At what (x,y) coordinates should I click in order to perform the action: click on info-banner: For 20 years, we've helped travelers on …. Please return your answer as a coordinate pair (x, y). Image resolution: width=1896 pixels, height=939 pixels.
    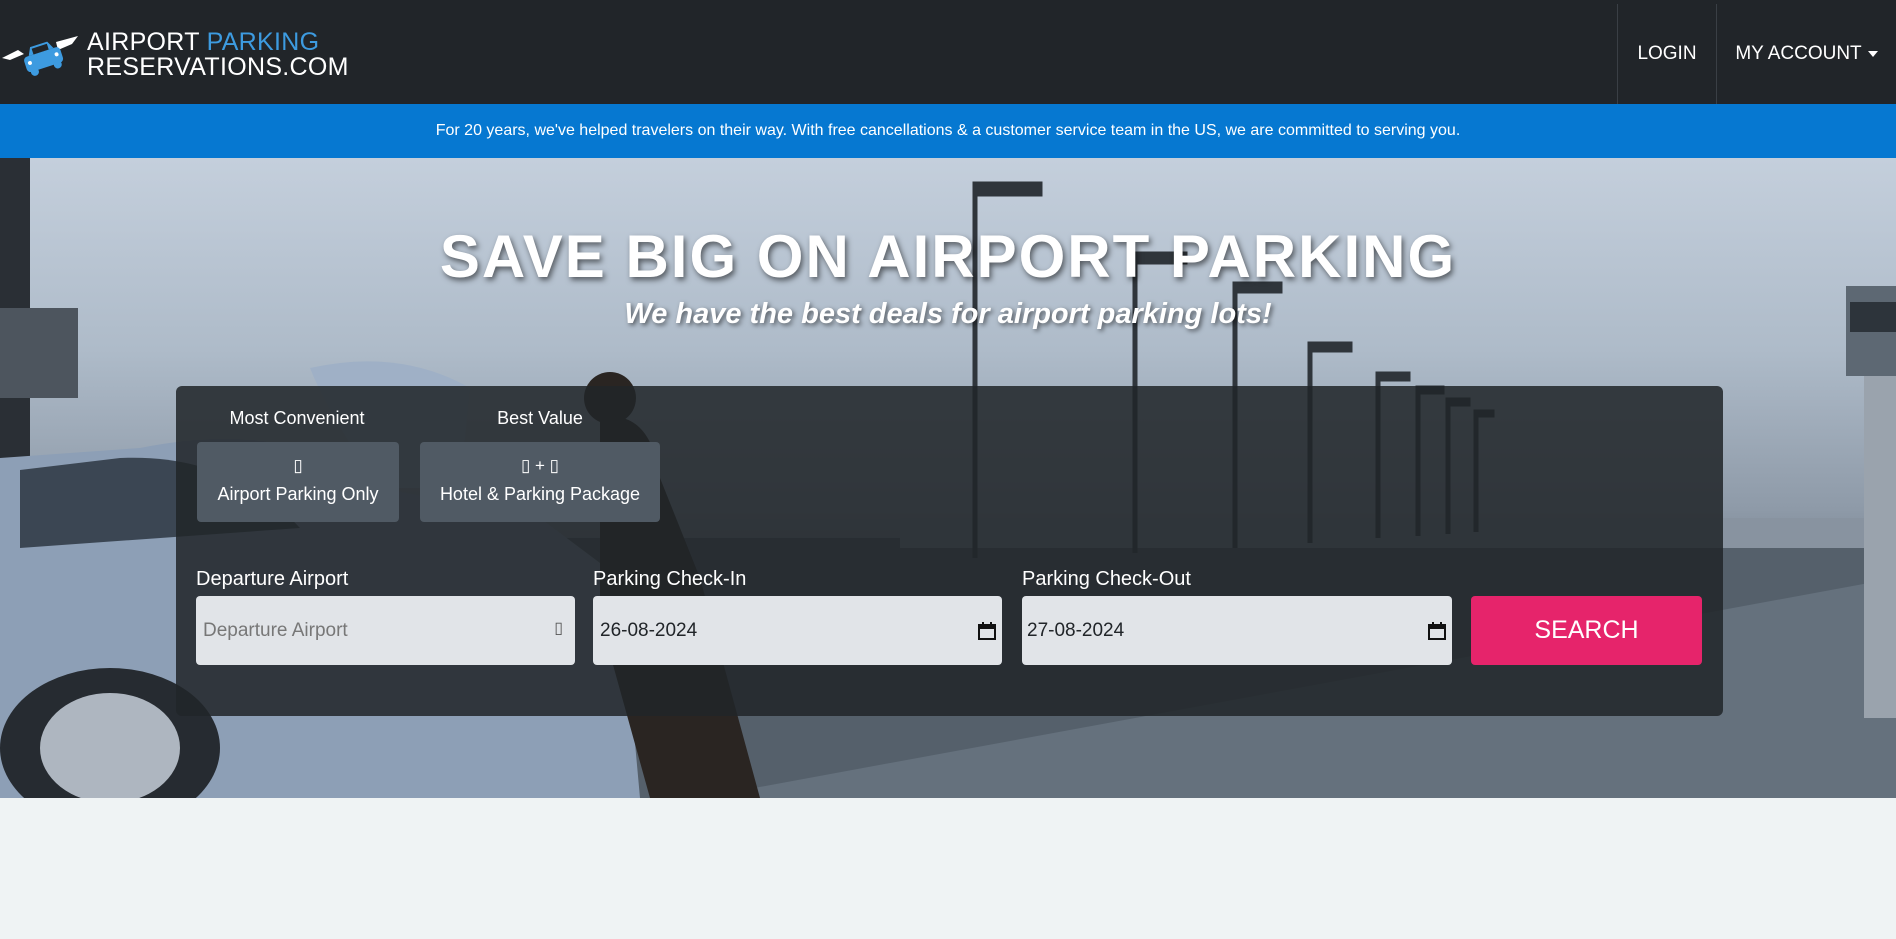
    Looking at the image, I should click on (948, 131).